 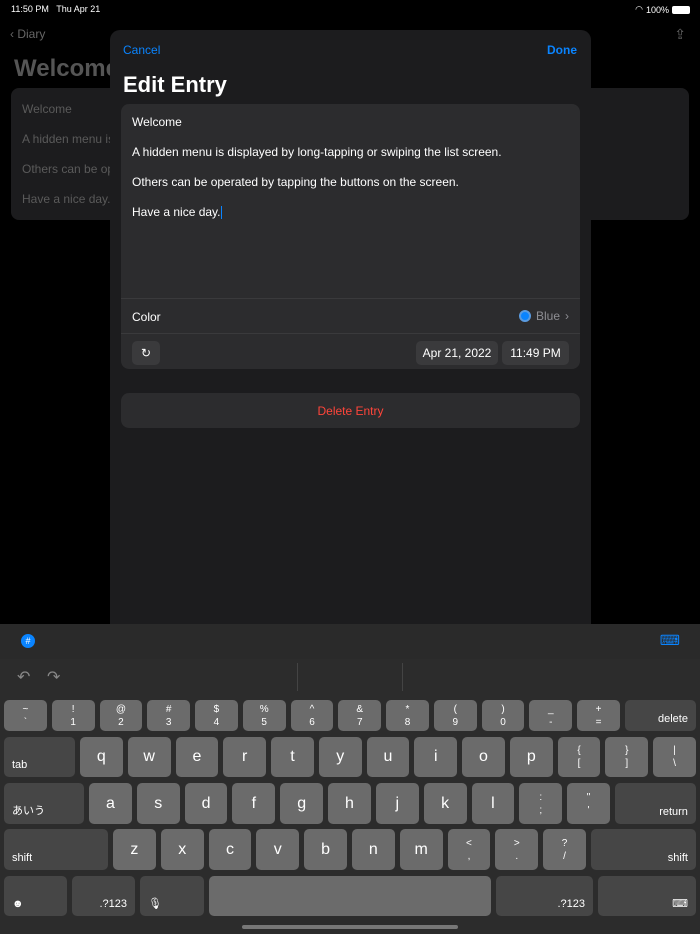 I want to click on status-right: ◠ 100%, so click(x=662, y=9).